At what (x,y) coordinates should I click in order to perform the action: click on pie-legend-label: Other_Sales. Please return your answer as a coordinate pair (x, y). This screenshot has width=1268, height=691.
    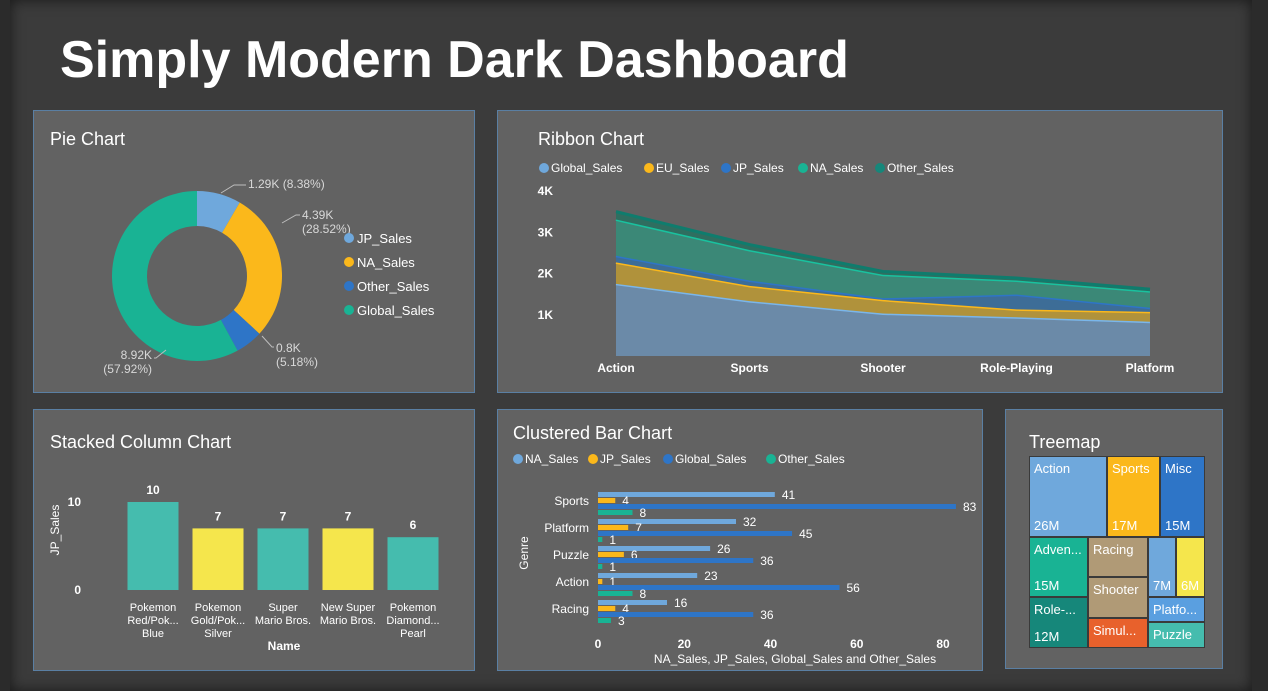
    Looking at the image, I should click on (393, 286).